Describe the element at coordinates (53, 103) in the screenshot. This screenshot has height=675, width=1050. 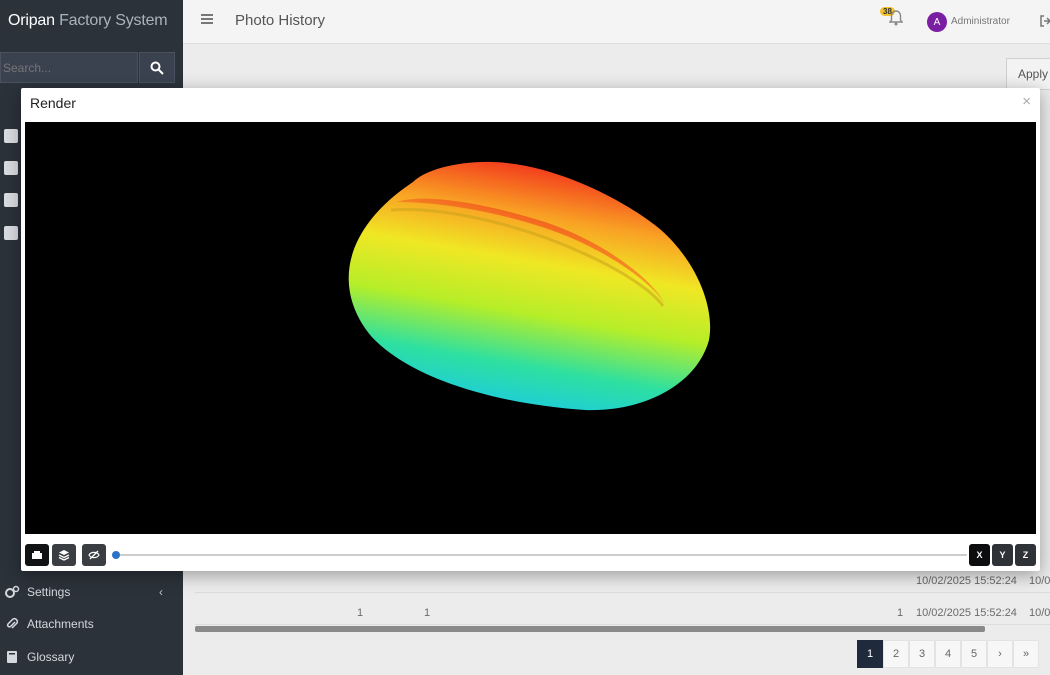
I see `modal-title: Render` at that location.